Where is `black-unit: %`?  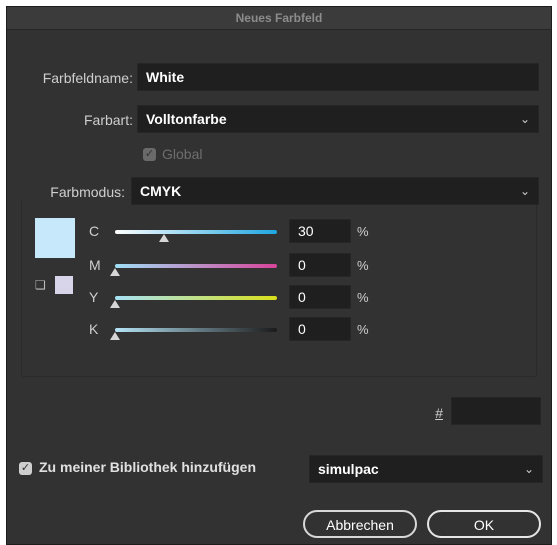 black-unit: % is located at coordinates (363, 329).